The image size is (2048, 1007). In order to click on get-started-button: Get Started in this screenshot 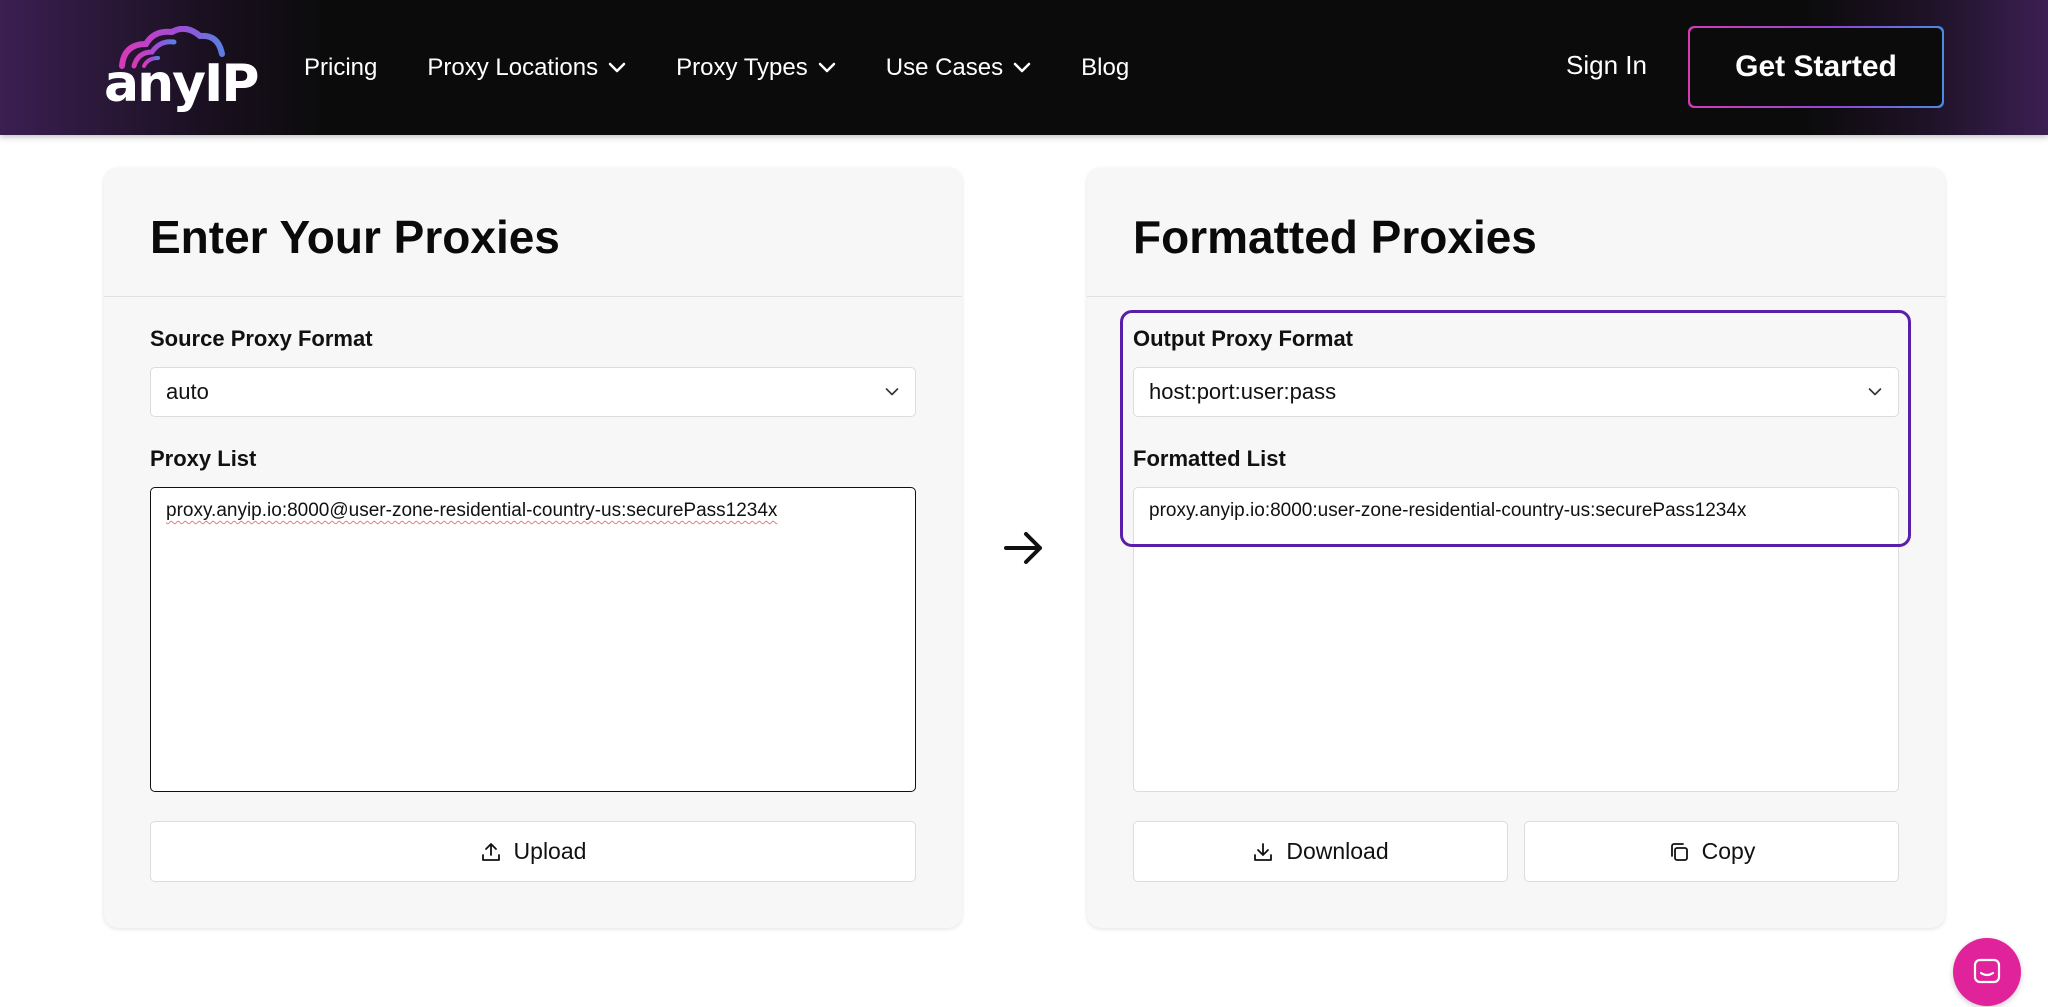, I will do `click(1816, 67)`.